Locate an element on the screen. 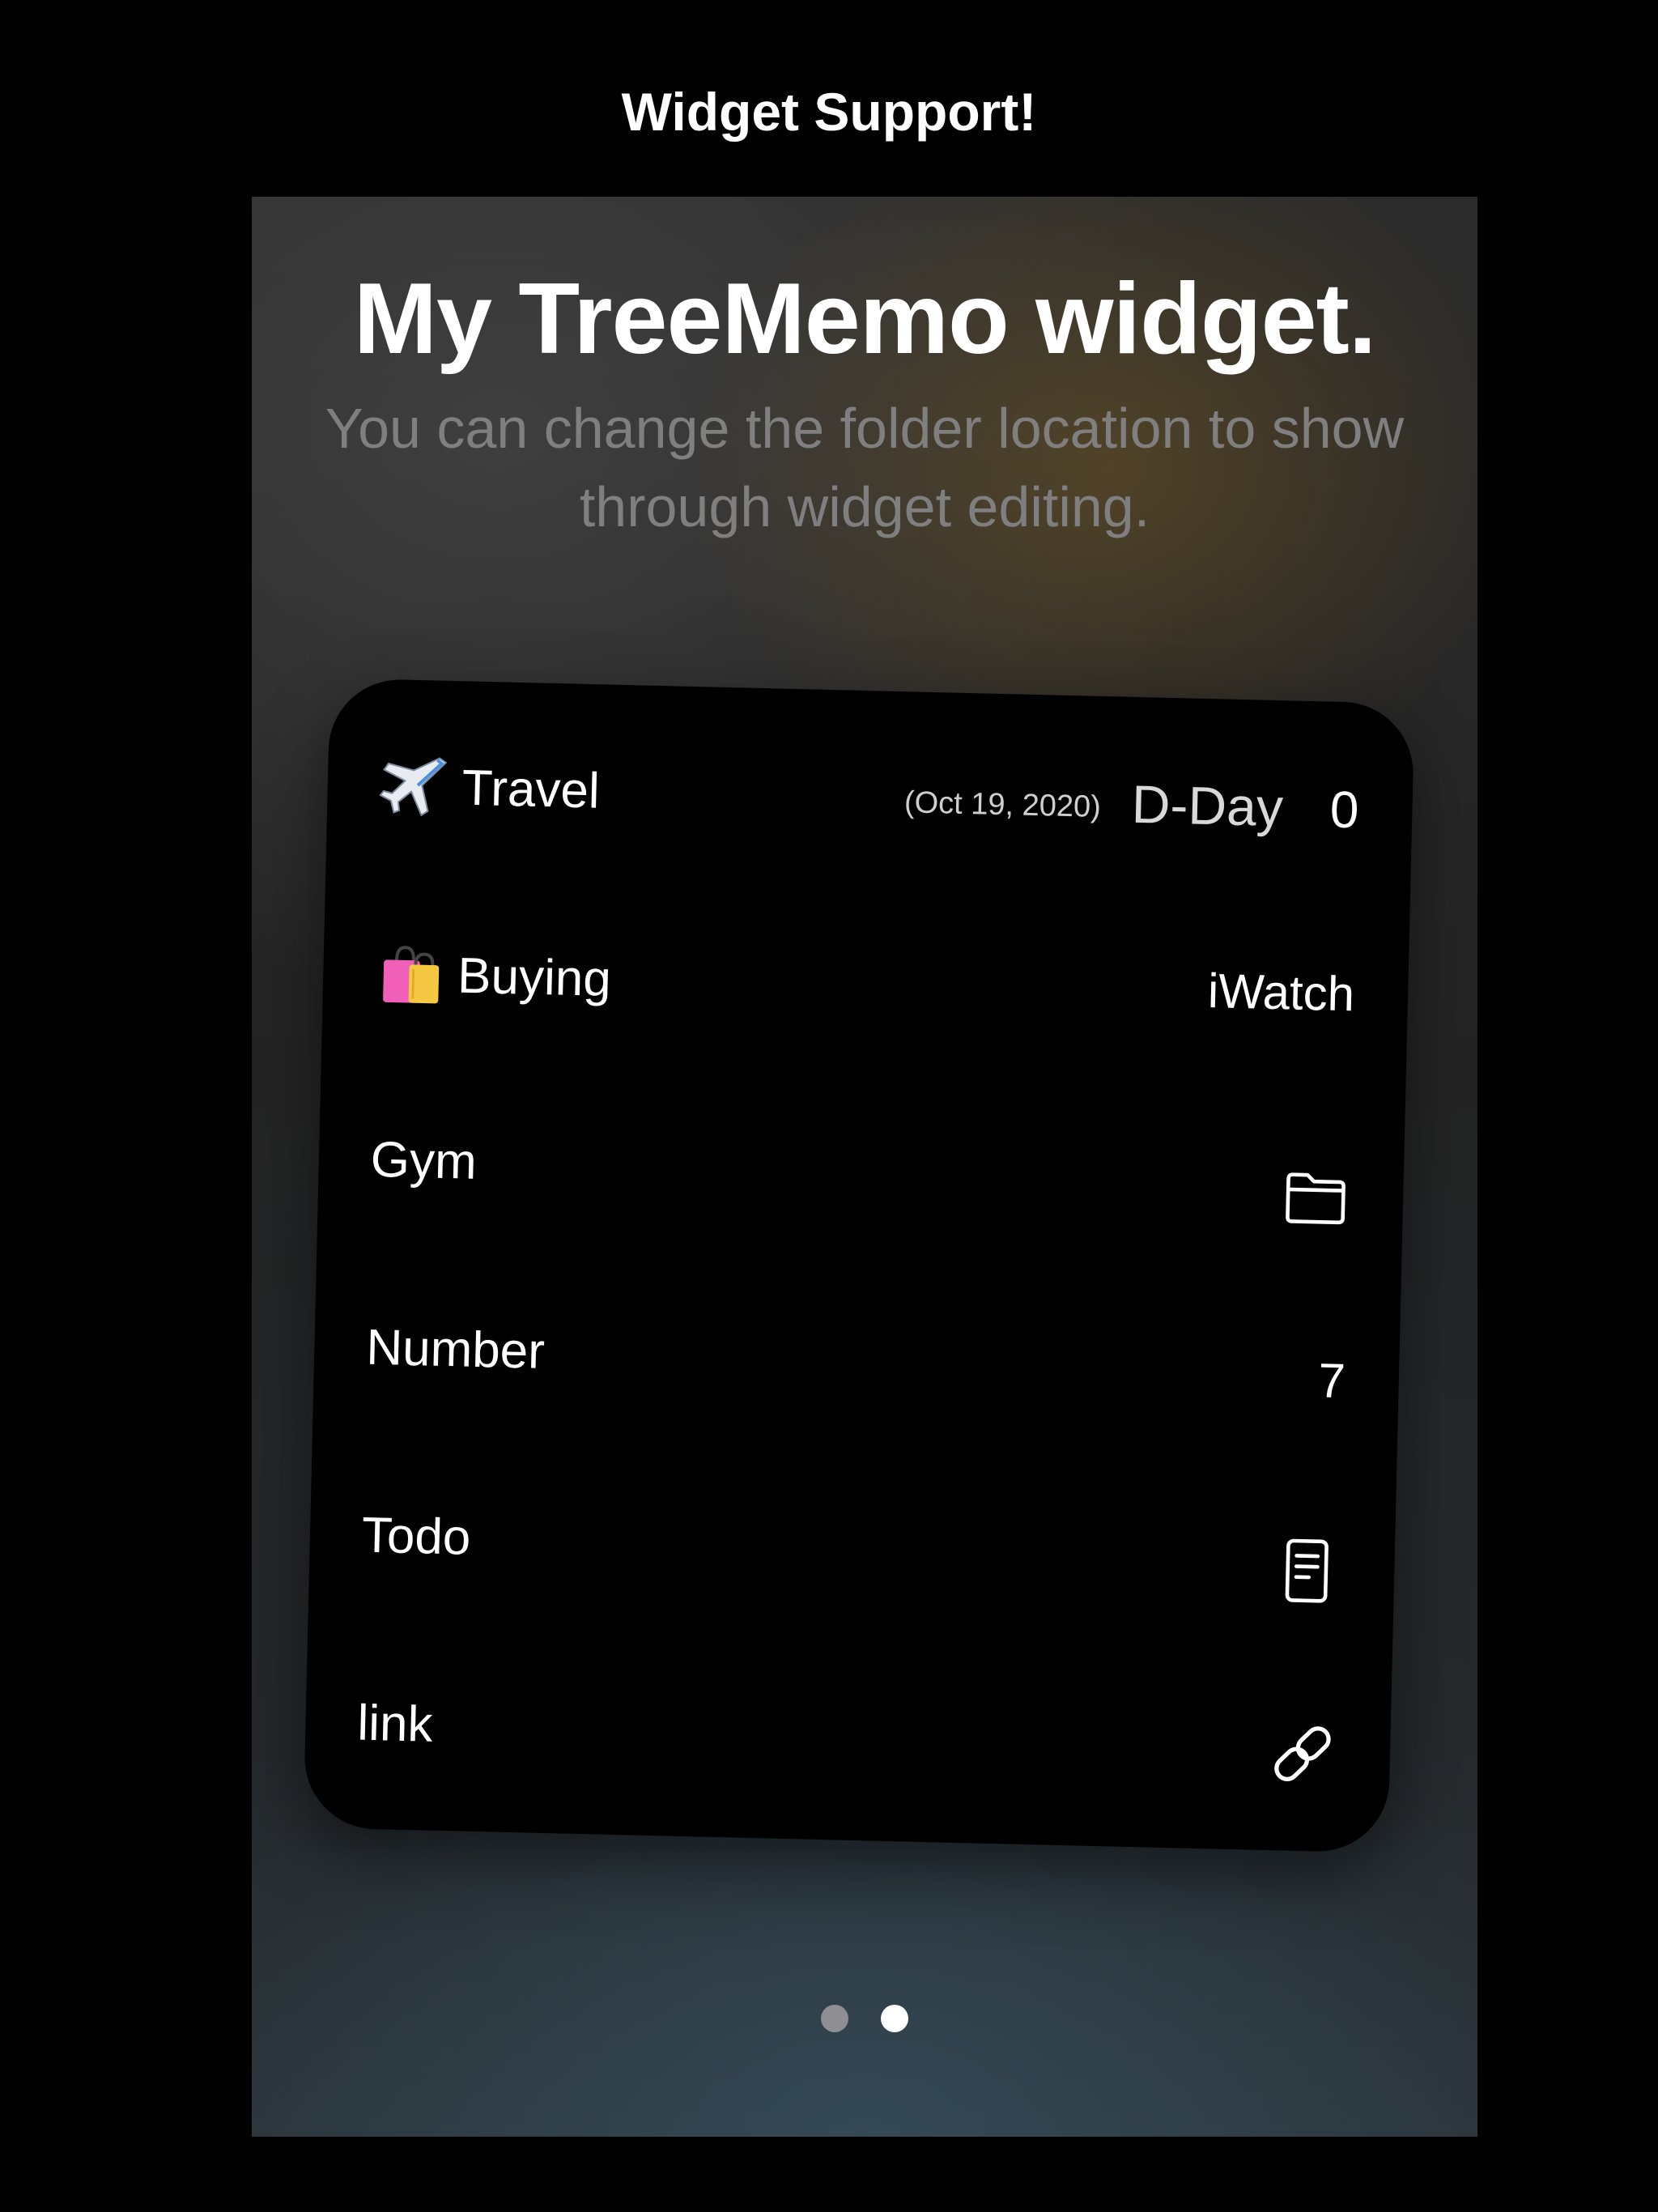  dday-value: 0 is located at coordinates (1344, 810).